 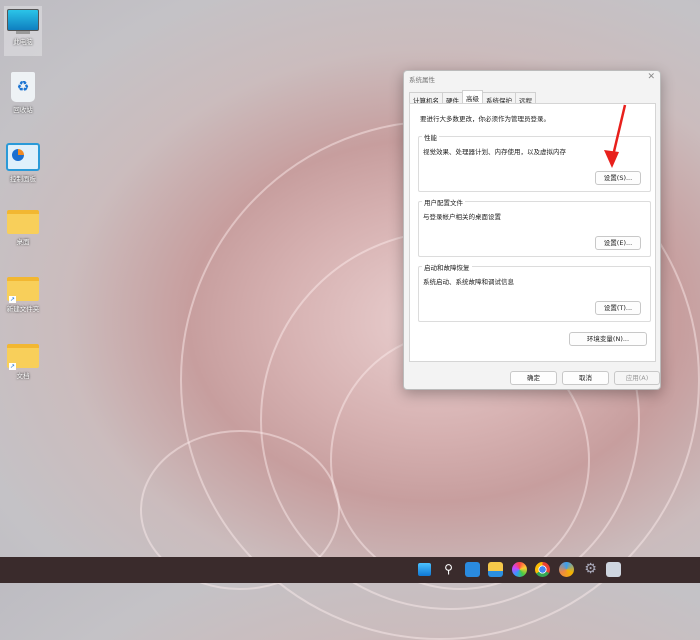 I want to click on group-title: 用户配置文件, so click(x=443, y=202).